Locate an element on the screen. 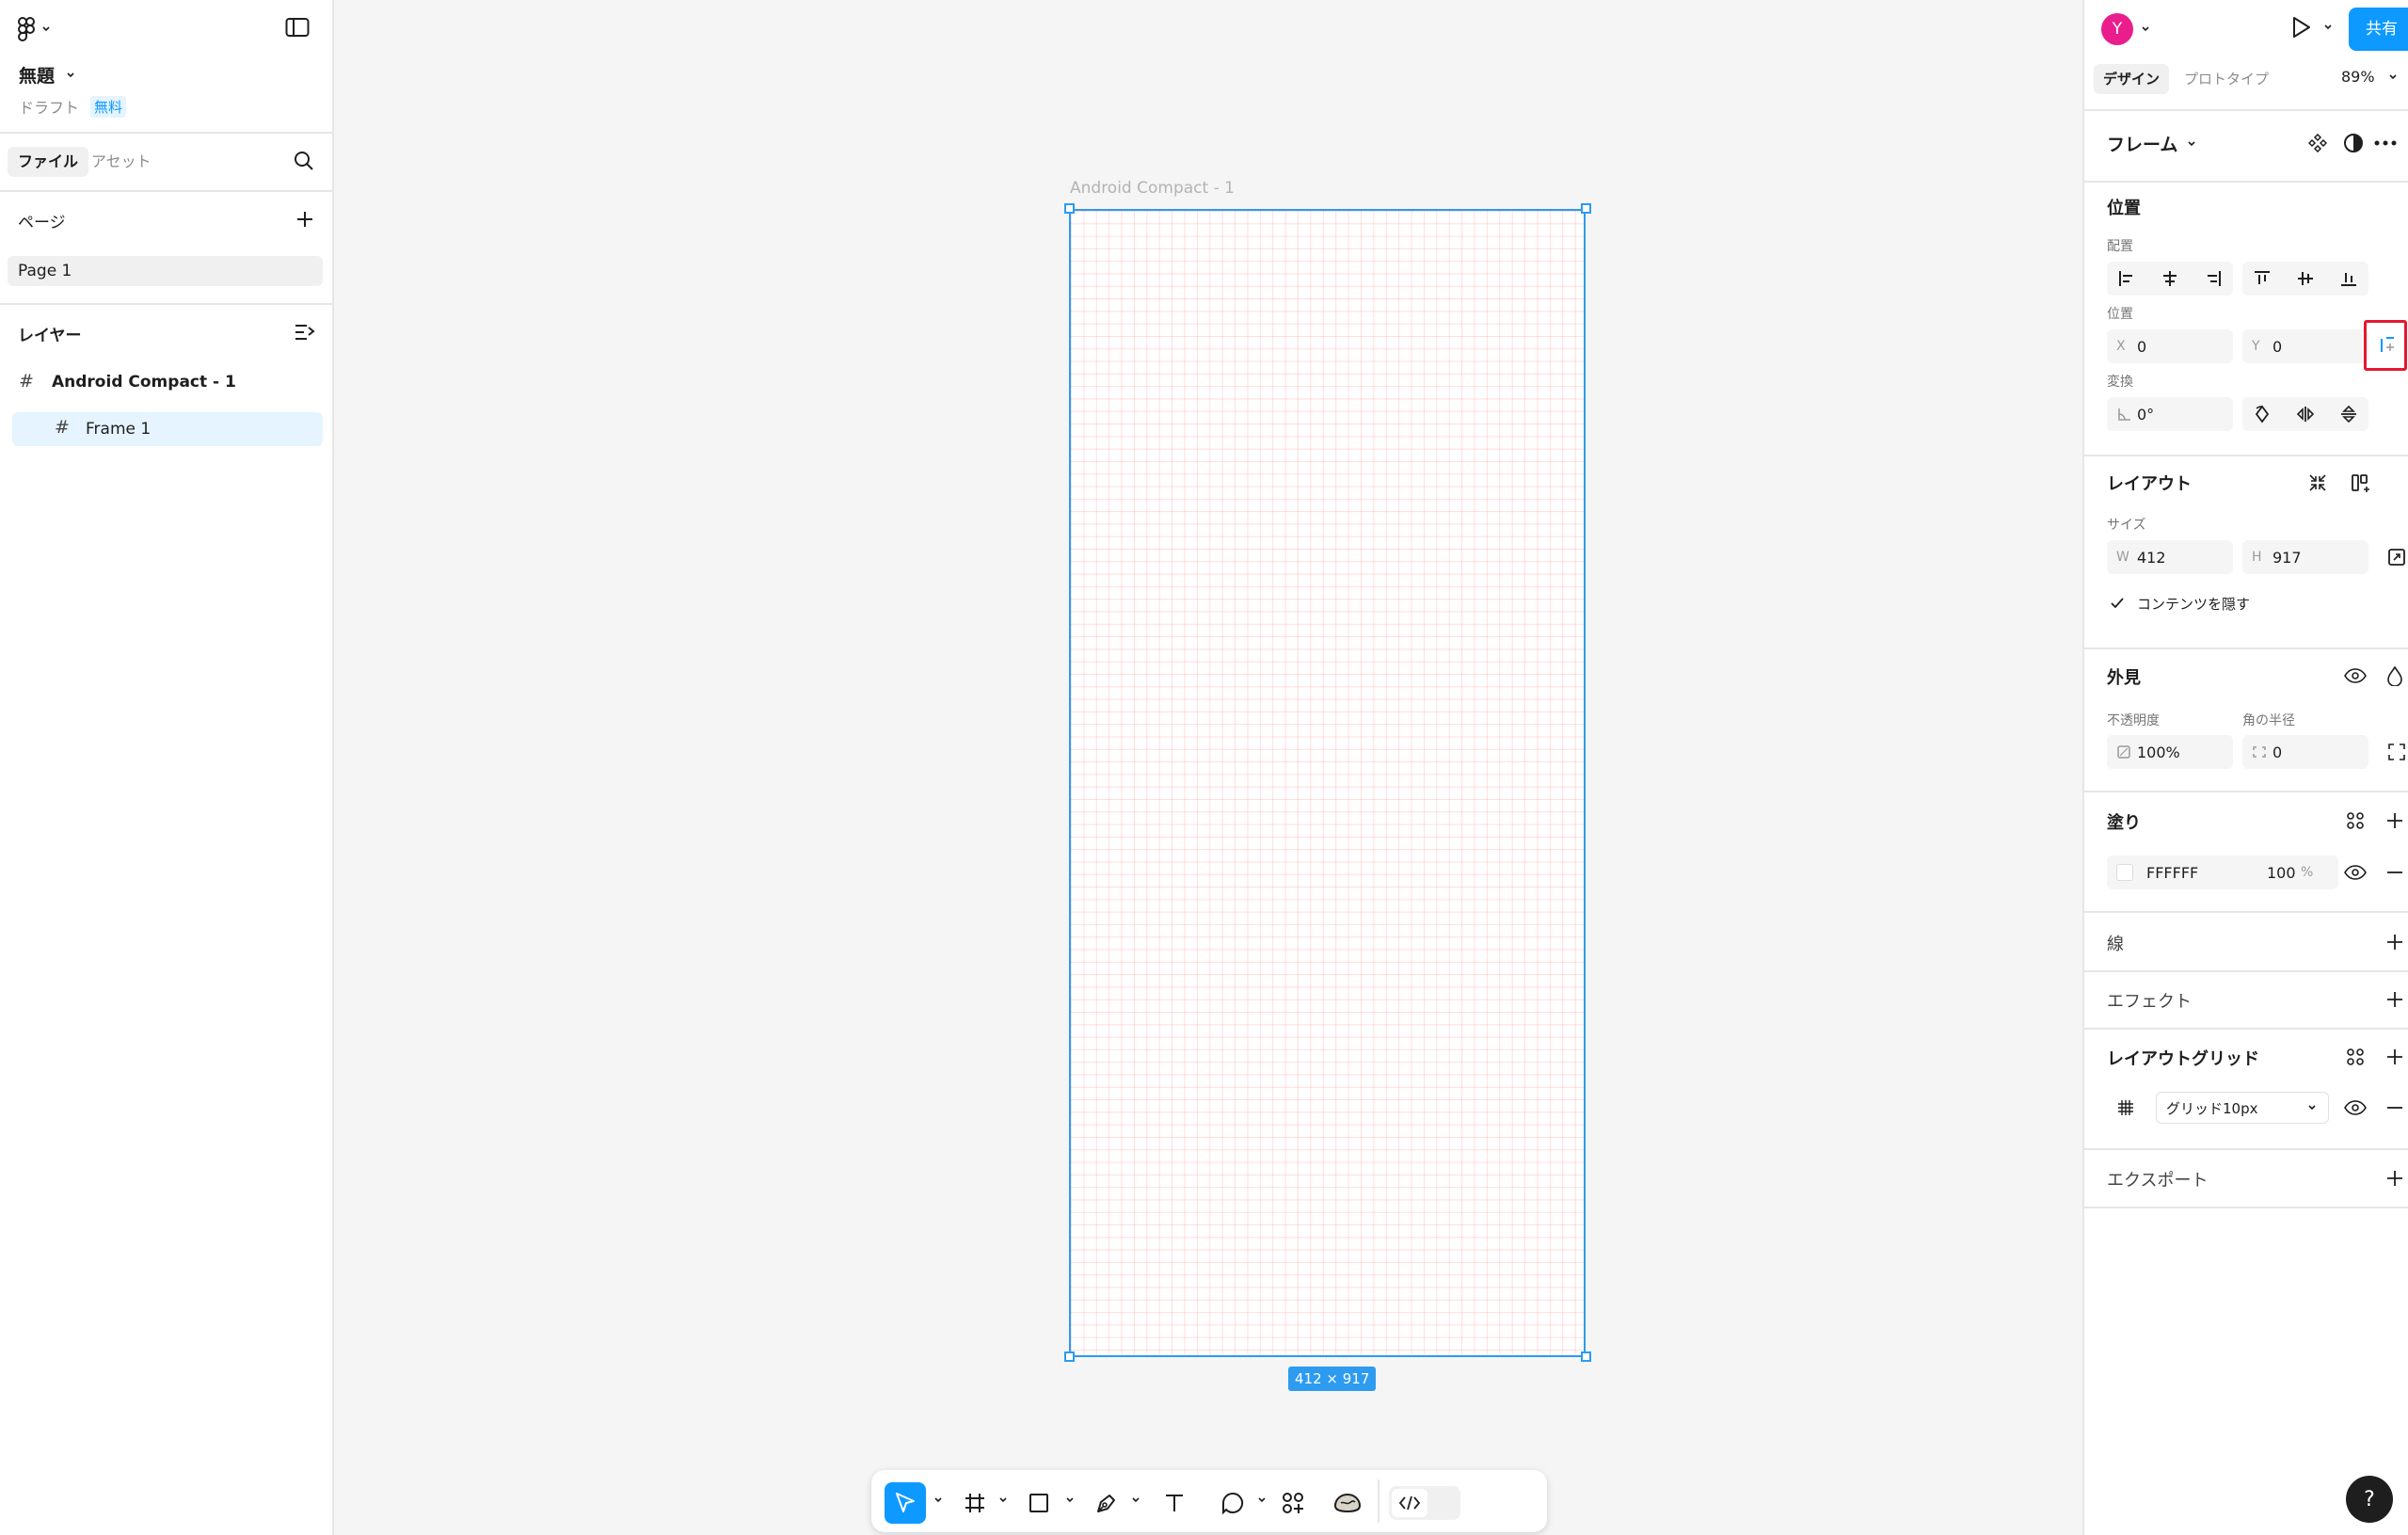 The image size is (2408, 1535). constraints-button is located at coordinates (2385, 346).